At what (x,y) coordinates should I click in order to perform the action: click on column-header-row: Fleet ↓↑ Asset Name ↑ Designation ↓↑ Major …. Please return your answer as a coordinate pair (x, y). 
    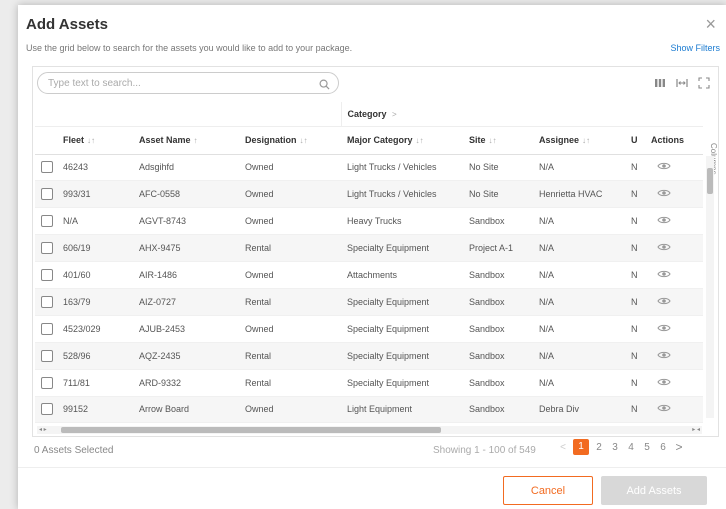
    Looking at the image, I should click on (369, 140).